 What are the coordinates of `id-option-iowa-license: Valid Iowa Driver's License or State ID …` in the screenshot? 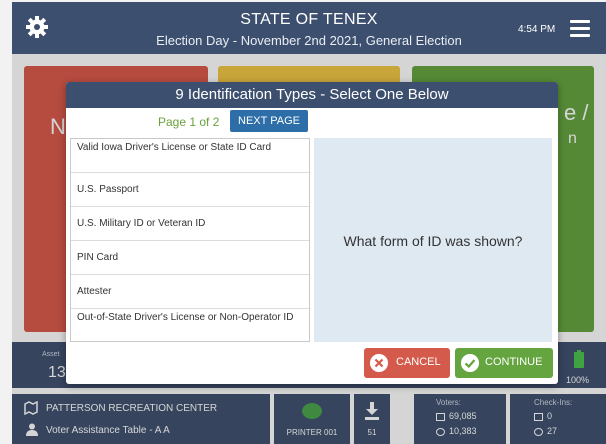 It's located at (190, 156).